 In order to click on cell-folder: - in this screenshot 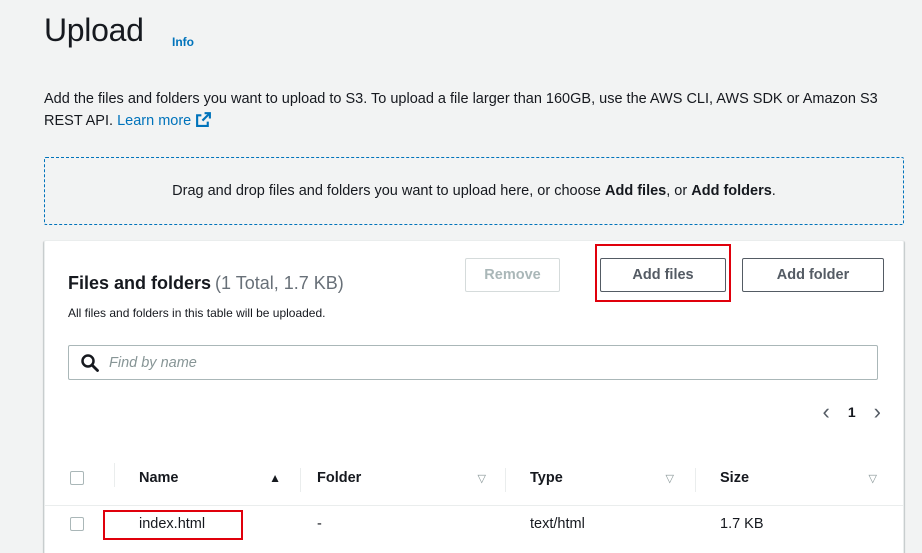, I will do `click(319, 524)`.